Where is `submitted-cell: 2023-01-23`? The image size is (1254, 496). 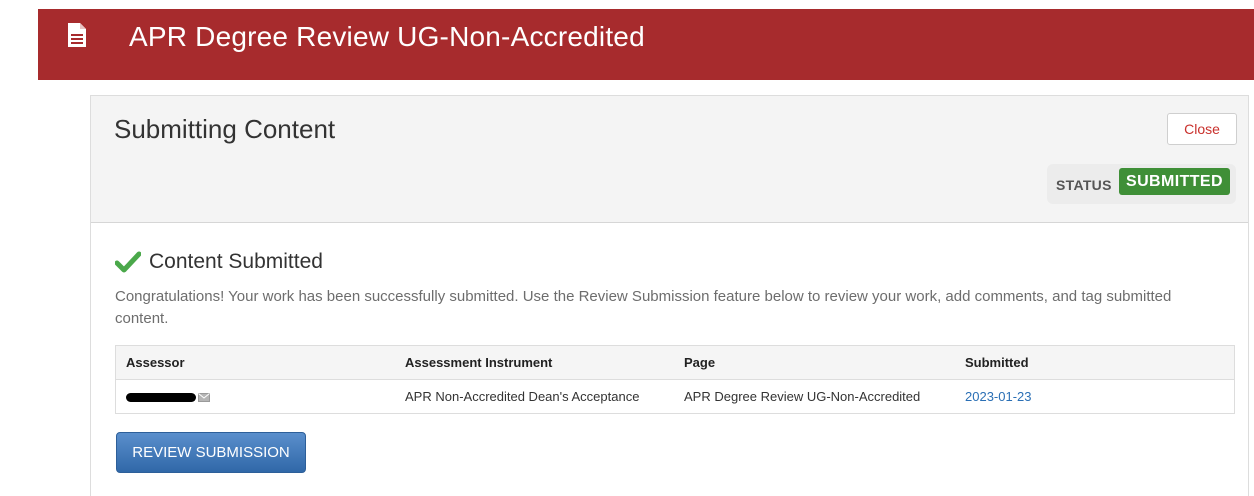
submitted-cell: 2023-01-23 is located at coordinates (1095, 396).